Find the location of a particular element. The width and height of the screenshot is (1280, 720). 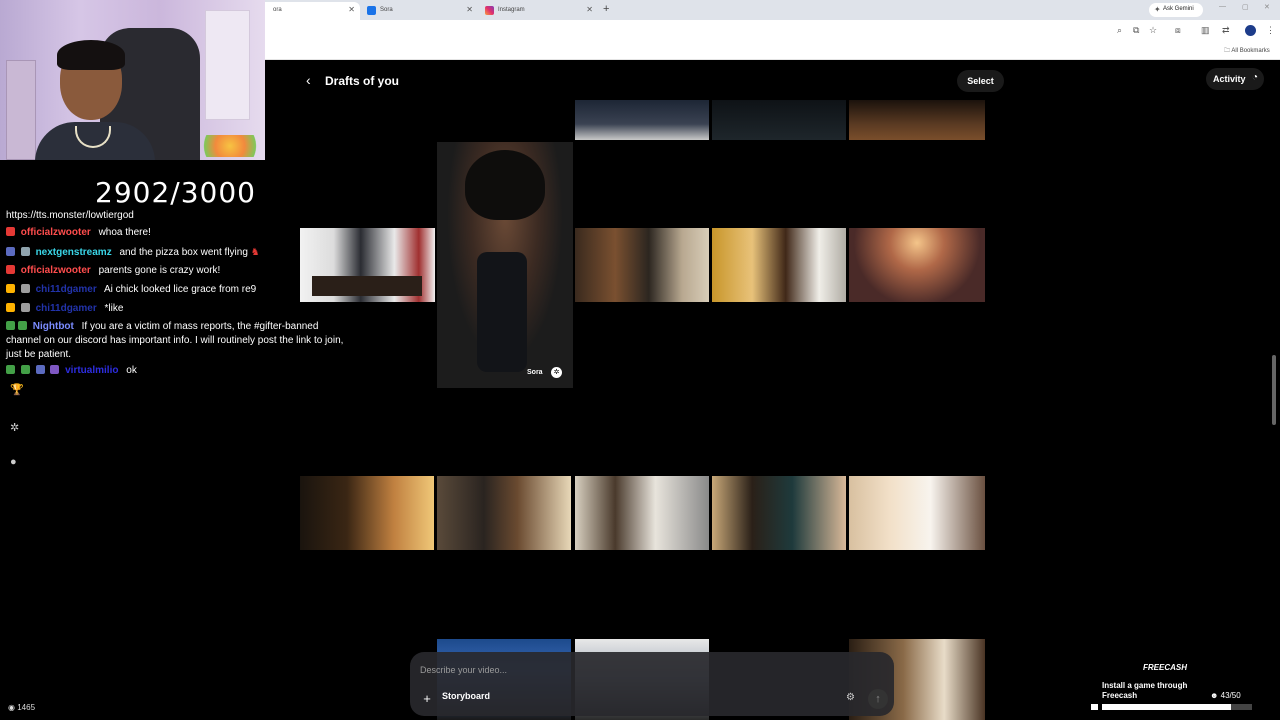

tab-sora-active: ora ✕ is located at coordinates (307, 11).